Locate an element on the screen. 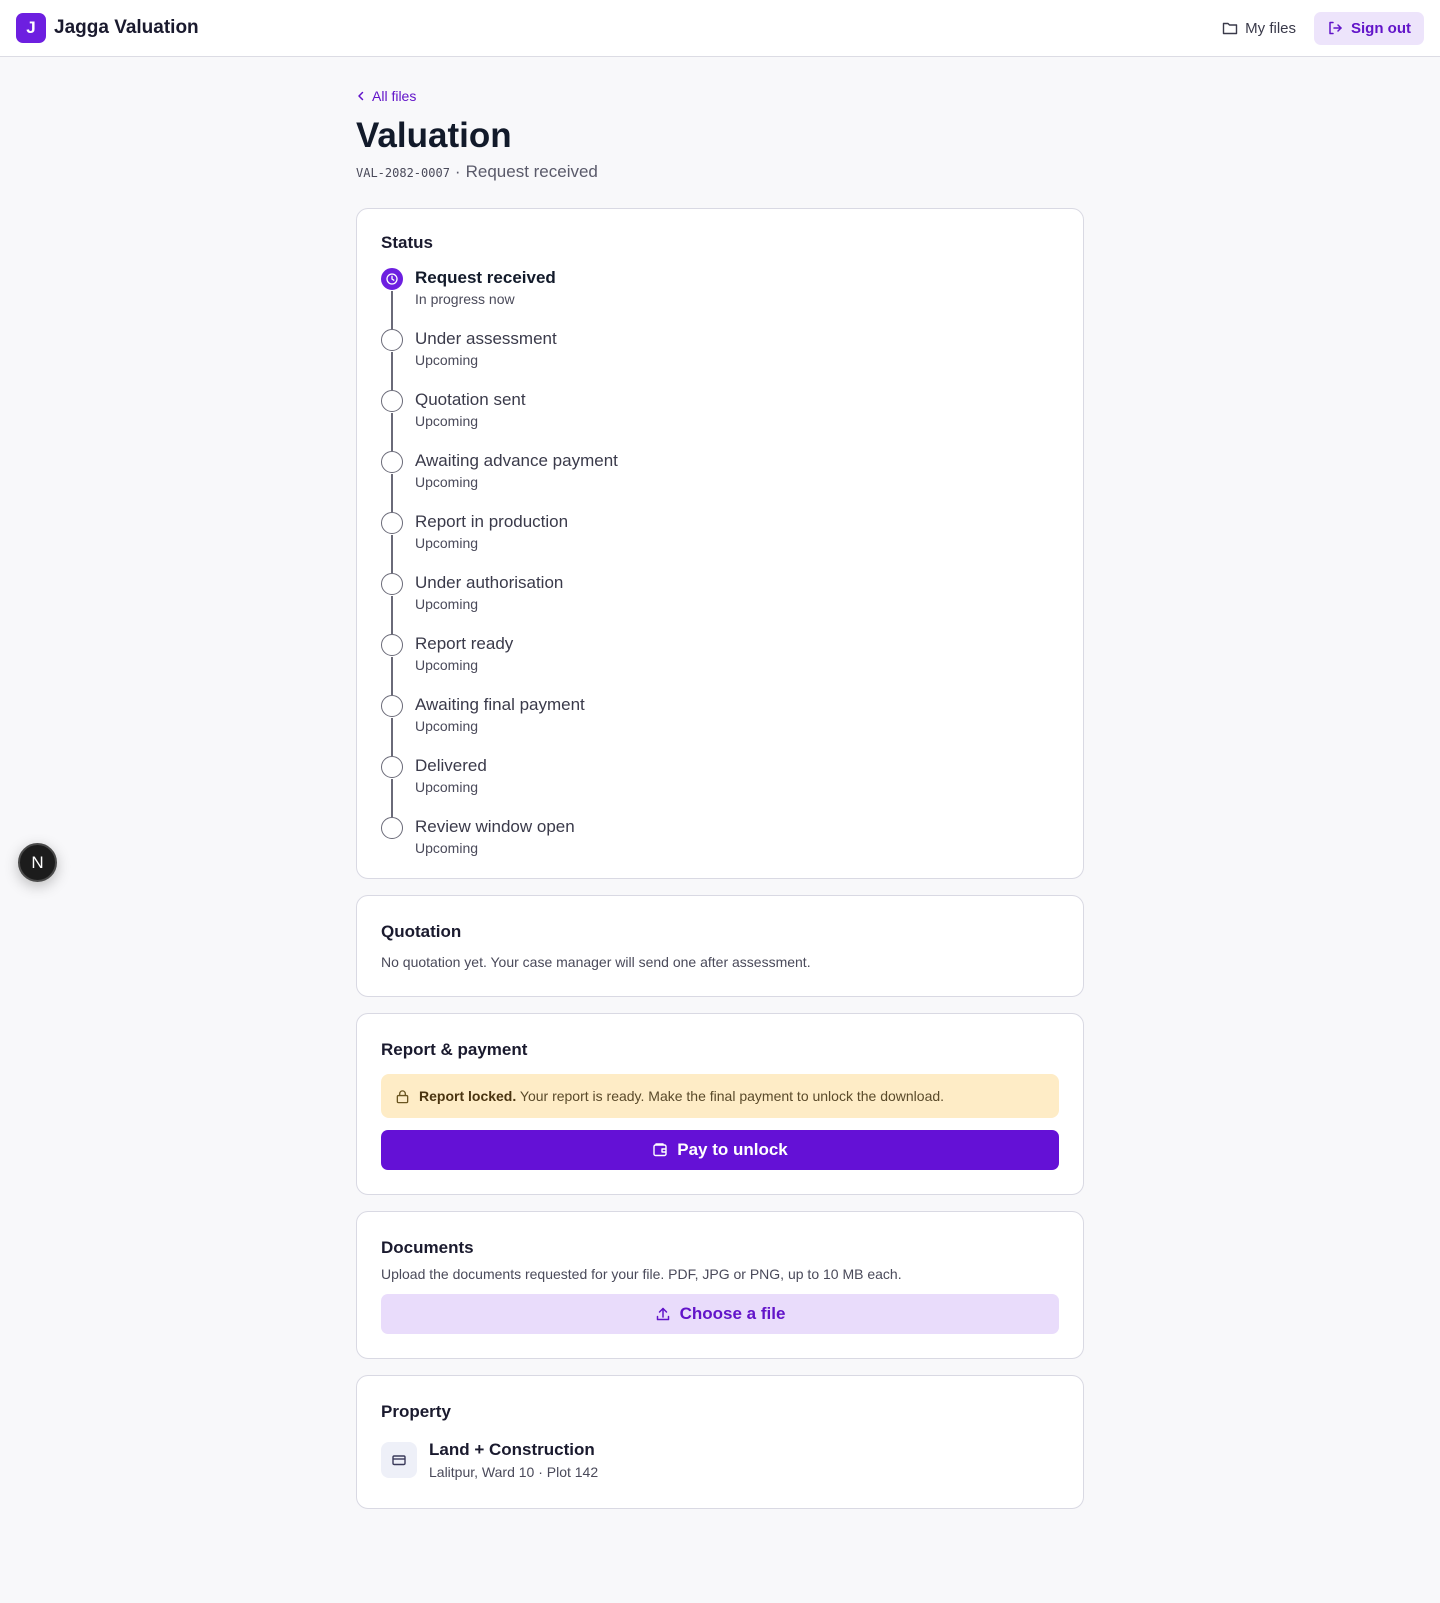 The width and height of the screenshot is (1440, 1603). status-step: Awaiting advance payment Upcoming is located at coordinates (720, 481).